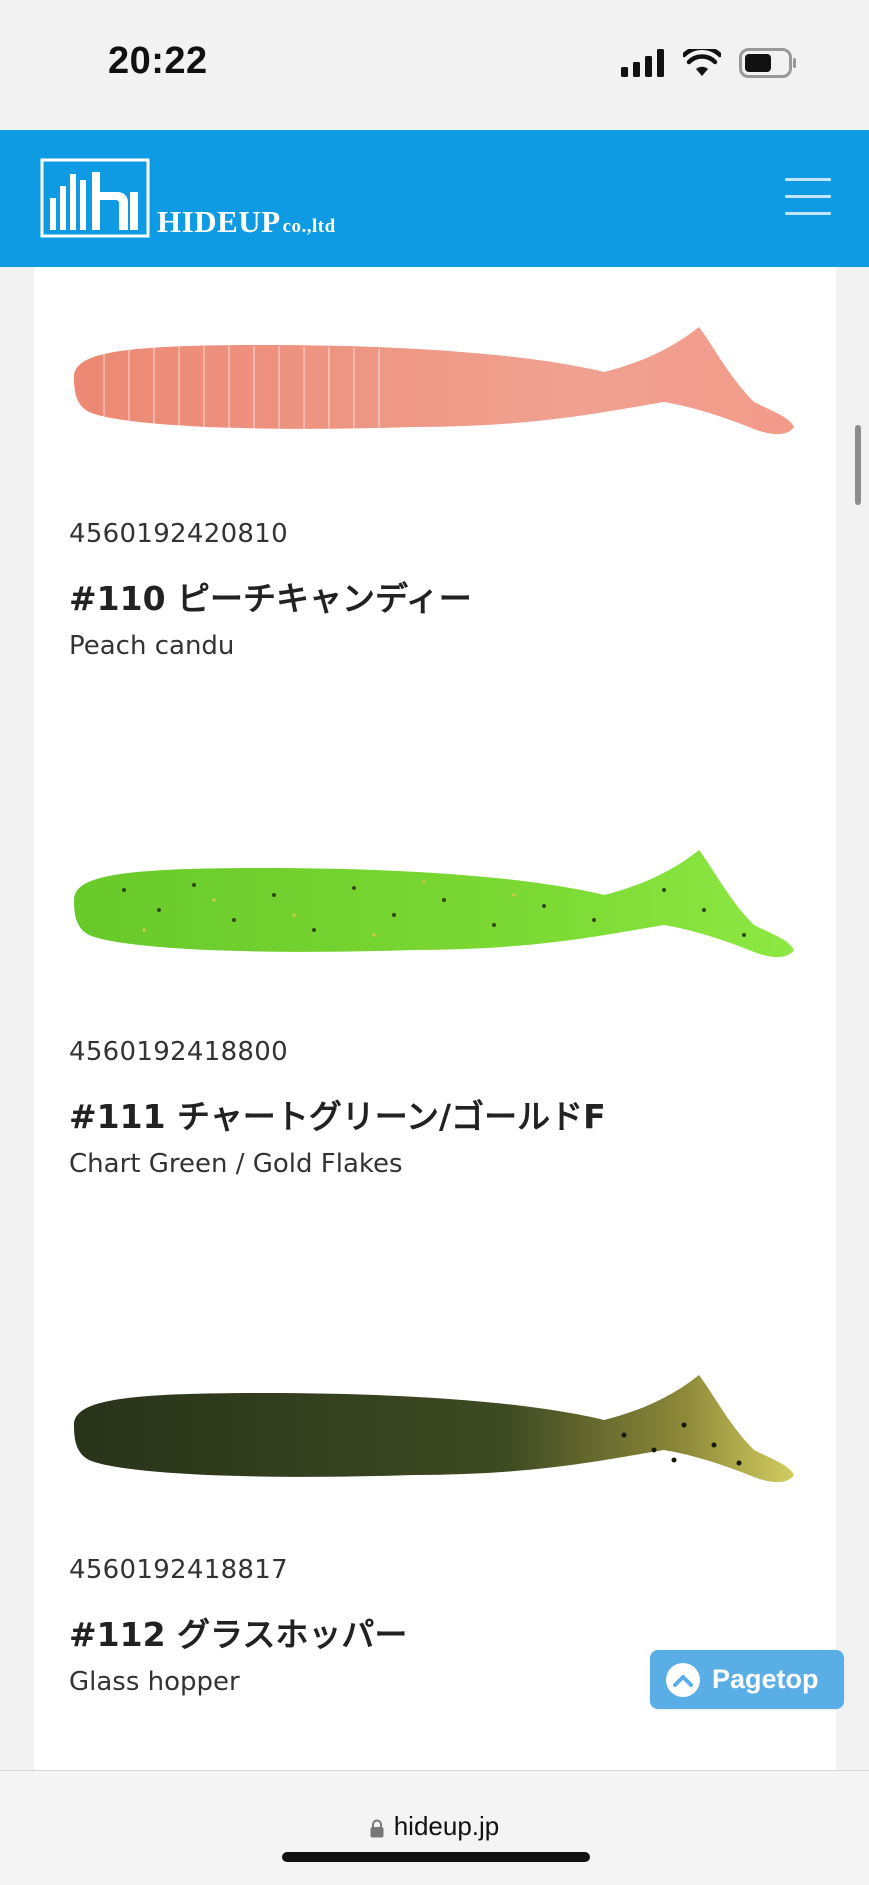  I want to click on status-time: 20:22, so click(158, 61).